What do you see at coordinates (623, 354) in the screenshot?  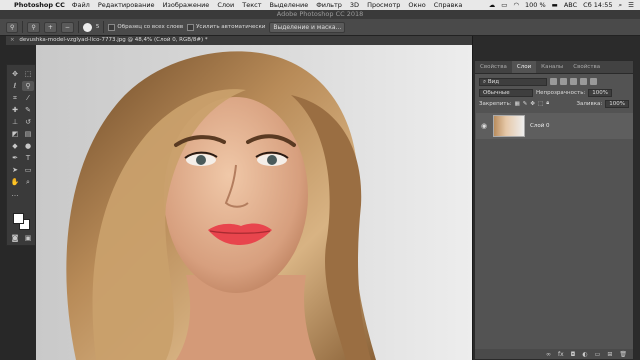 I see `delete-layer-icon: 🗑︎` at bounding box center [623, 354].